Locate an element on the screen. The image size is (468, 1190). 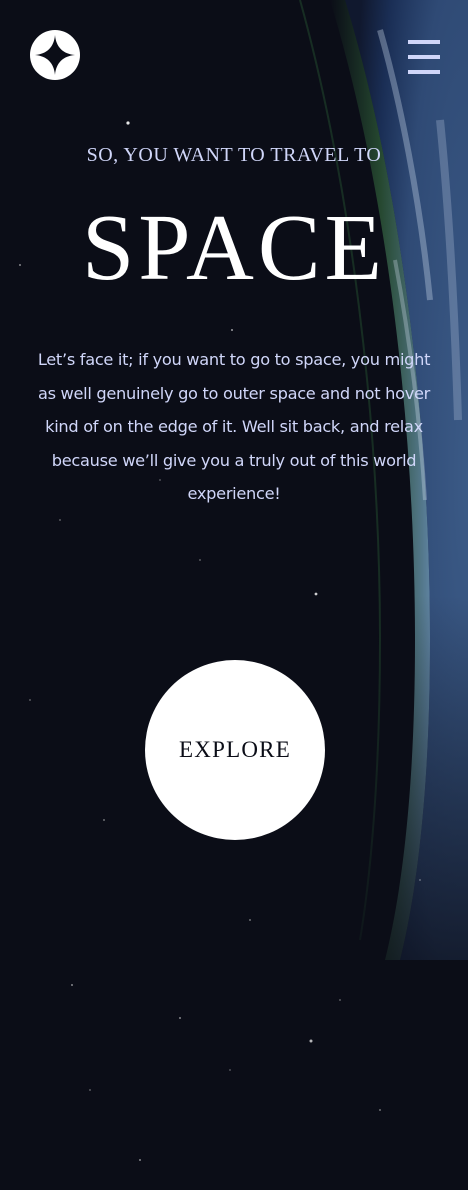
four-point-star-icon is located at coordinates (55, 55).